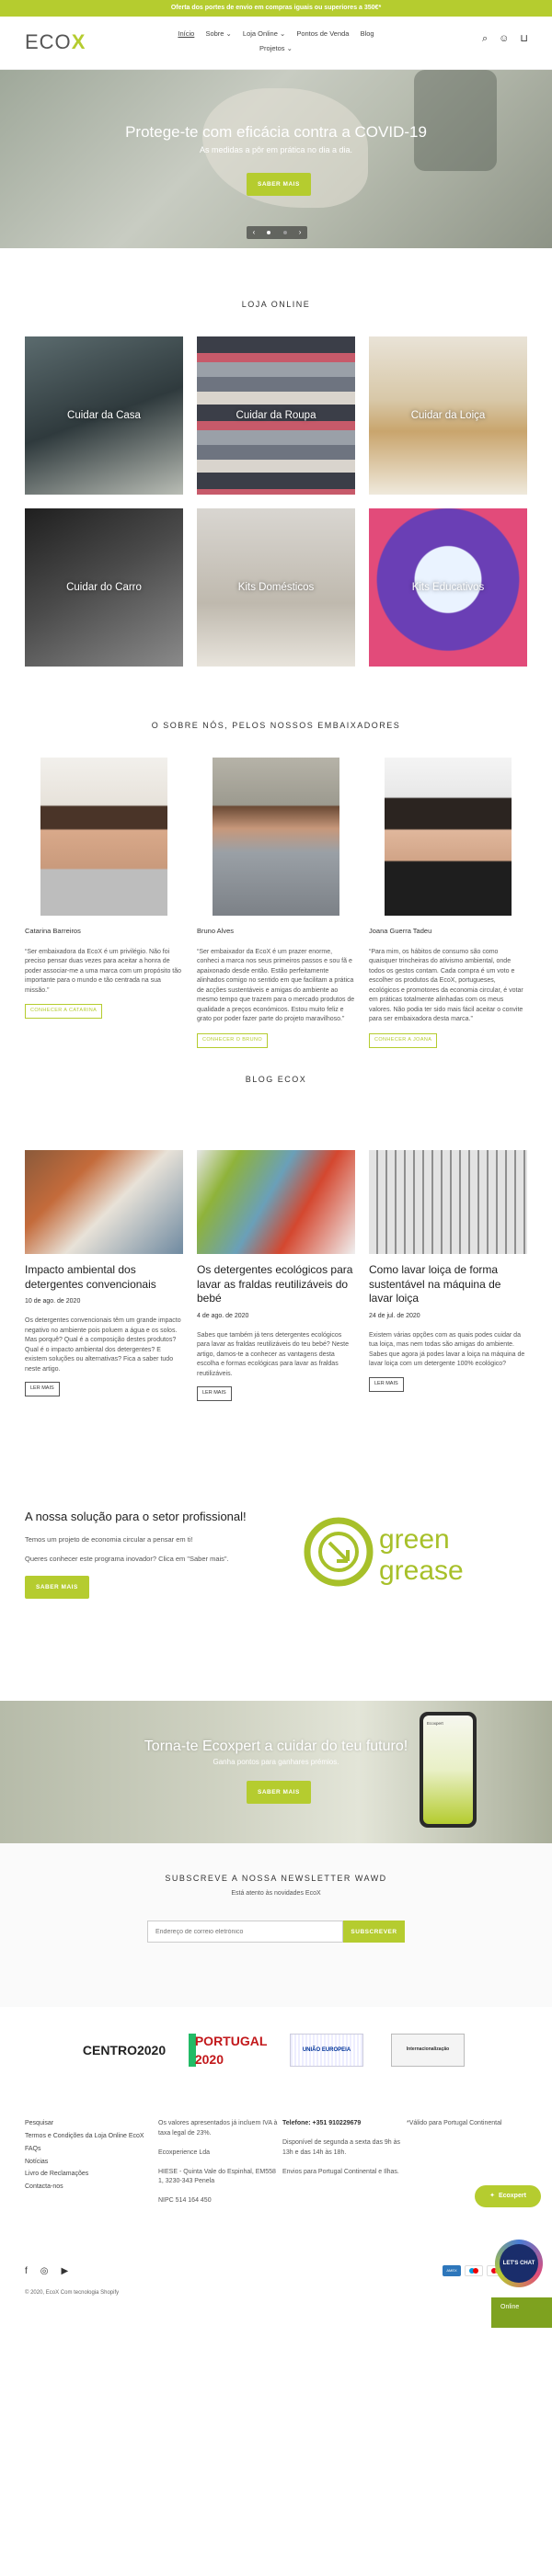 Image resolution: width=552 pixels, height=2576 pixels. I want to click on category-tile: Kits Domésticos, so click(276, 587).